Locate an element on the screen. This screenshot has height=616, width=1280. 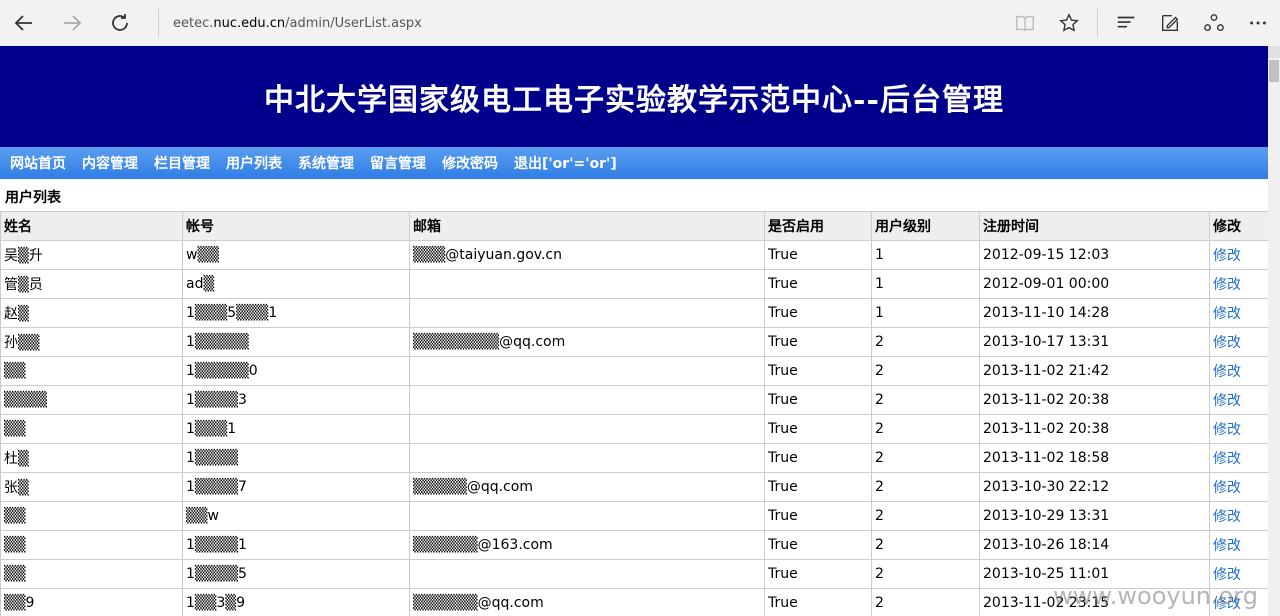
cell-account: 1▒▒▒▒▒ is located at coordinates (217, 342).